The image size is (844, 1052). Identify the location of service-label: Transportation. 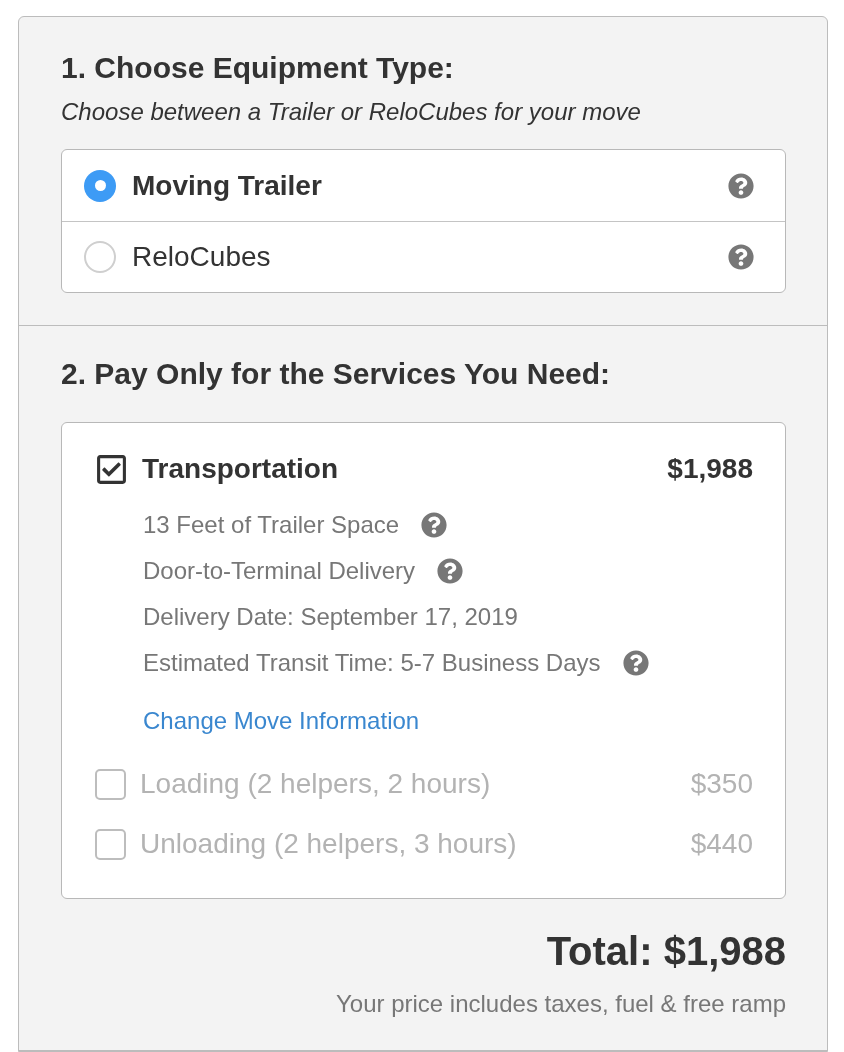
(398, 469).